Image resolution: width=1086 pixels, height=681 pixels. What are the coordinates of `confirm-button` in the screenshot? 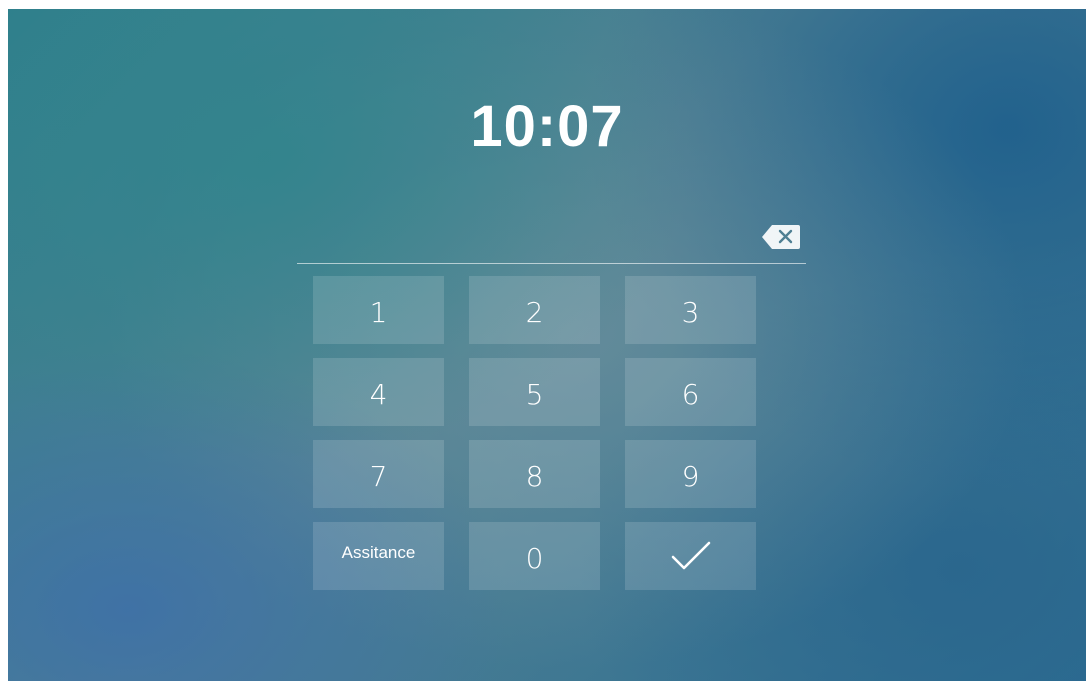 It's located at (690, 556).